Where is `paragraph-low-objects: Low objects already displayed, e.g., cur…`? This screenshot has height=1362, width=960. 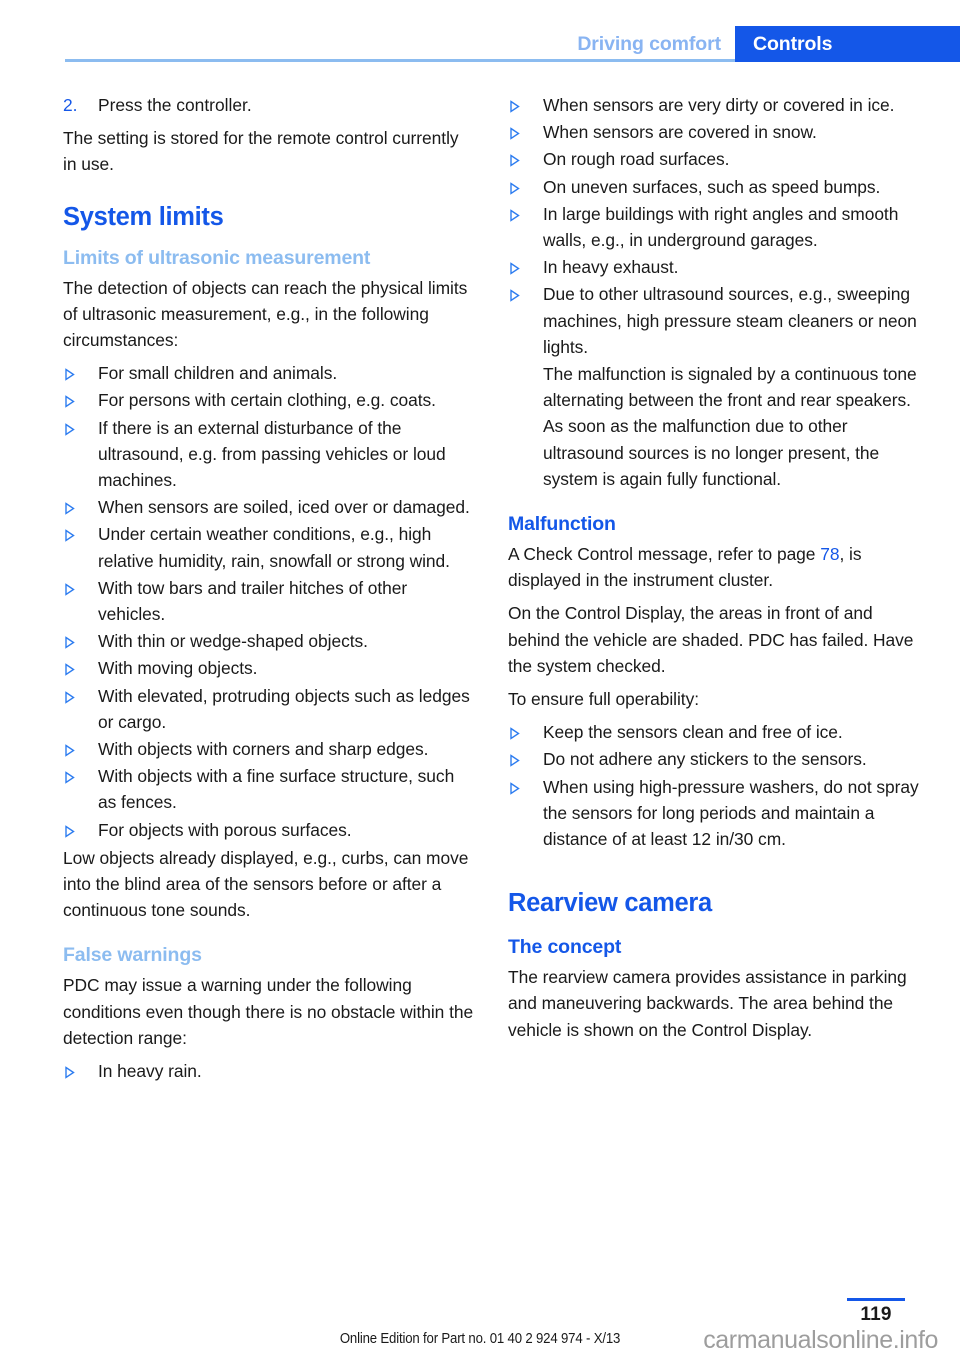
paragraph-low-objects: Low objects already displayed, e.g., cur… is located at coordinates (266, 884).